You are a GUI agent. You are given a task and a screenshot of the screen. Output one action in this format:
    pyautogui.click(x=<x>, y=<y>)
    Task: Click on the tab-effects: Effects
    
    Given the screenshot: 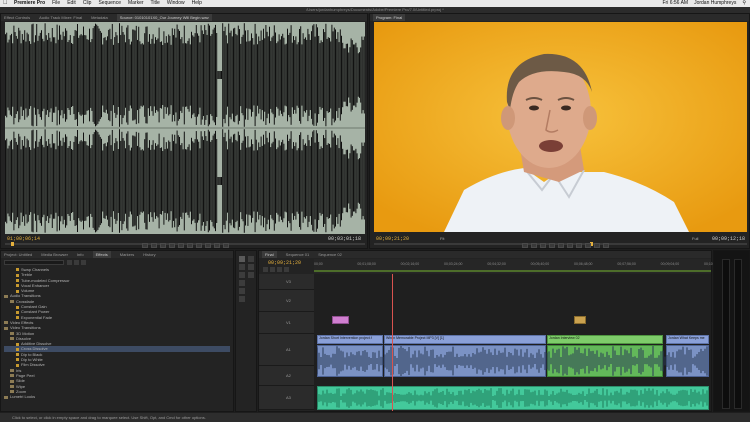 What is the action you would take?
    pyautogui.click(x=101, y=254)
    